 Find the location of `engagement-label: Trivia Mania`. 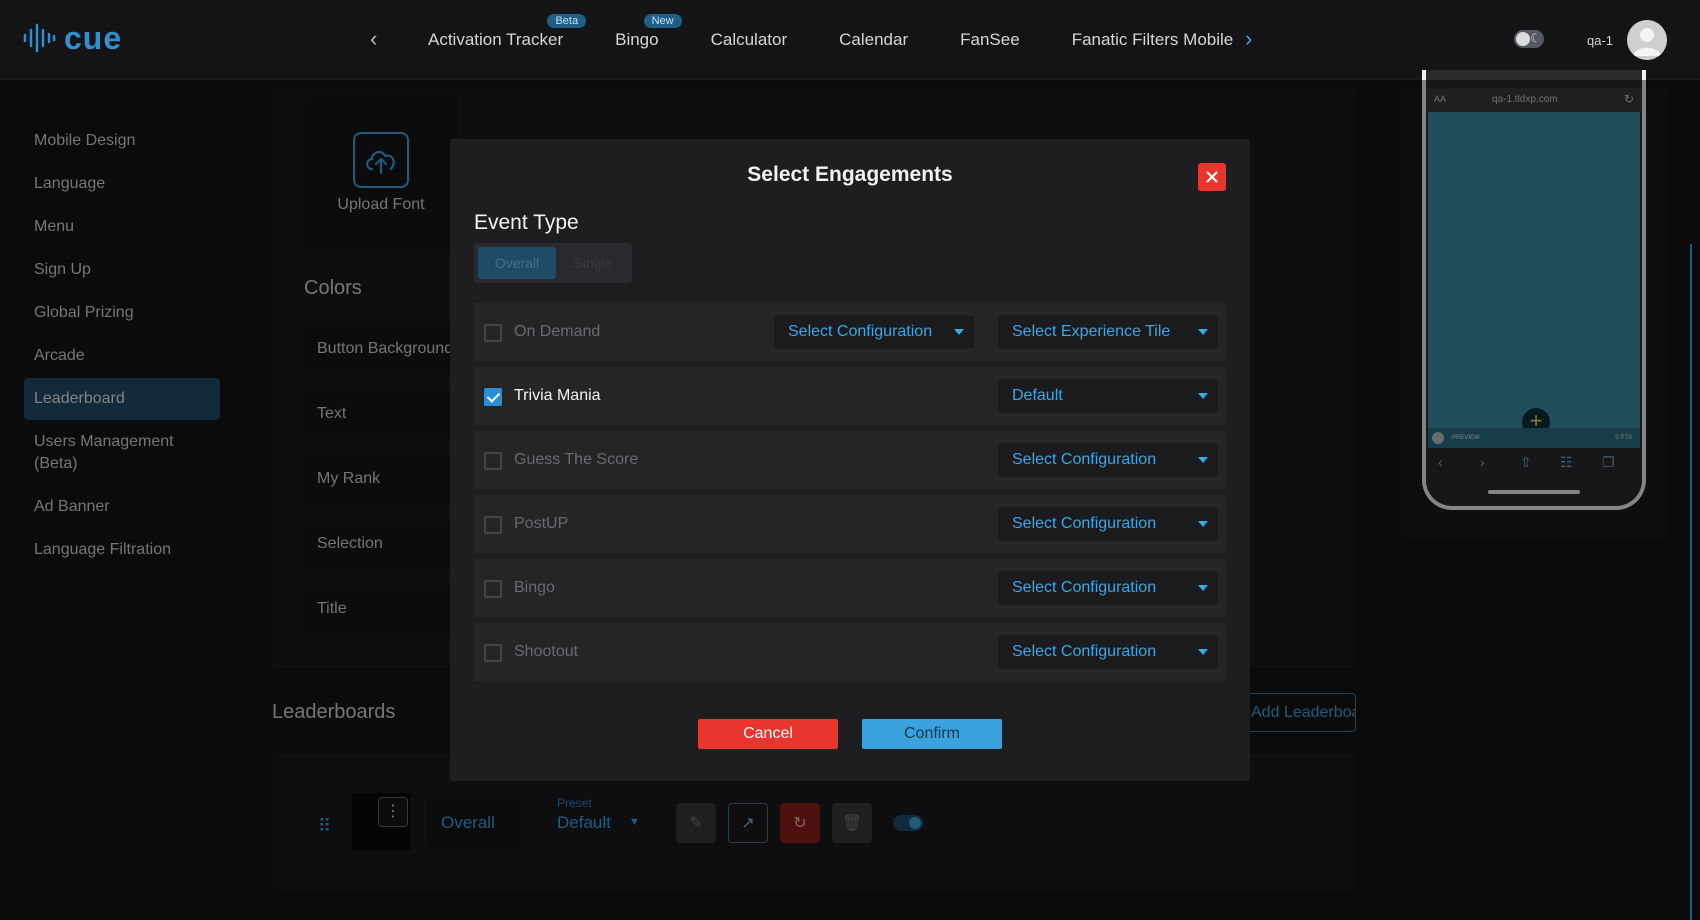

engagement-label: Trivia Mania is located at coordinates (557, 395).